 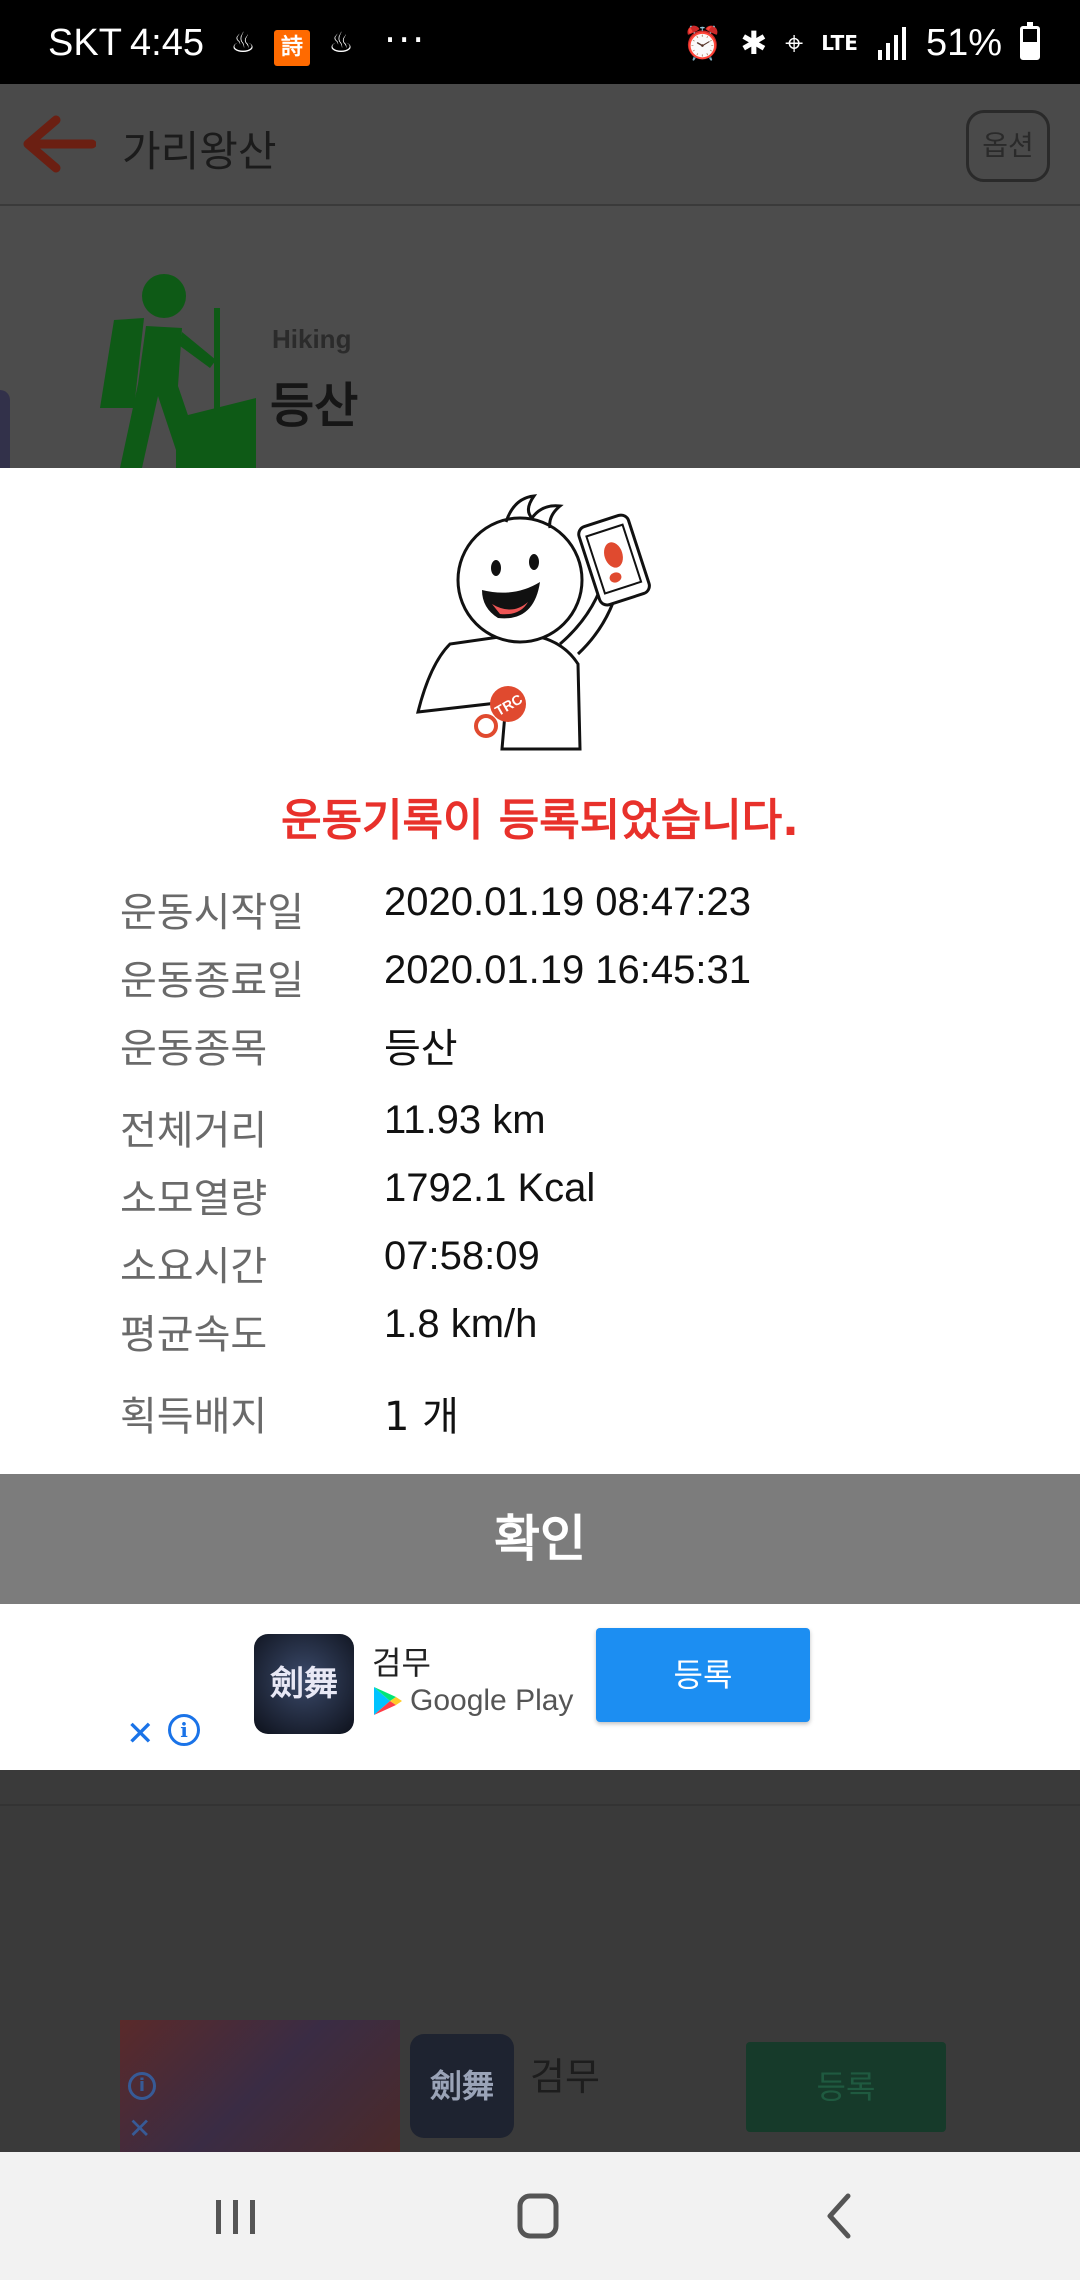 What do you see at coordinates (194, 1199) in the screenshot?
I see `record-label: 소모열량` at bounding box center [194, 1199].